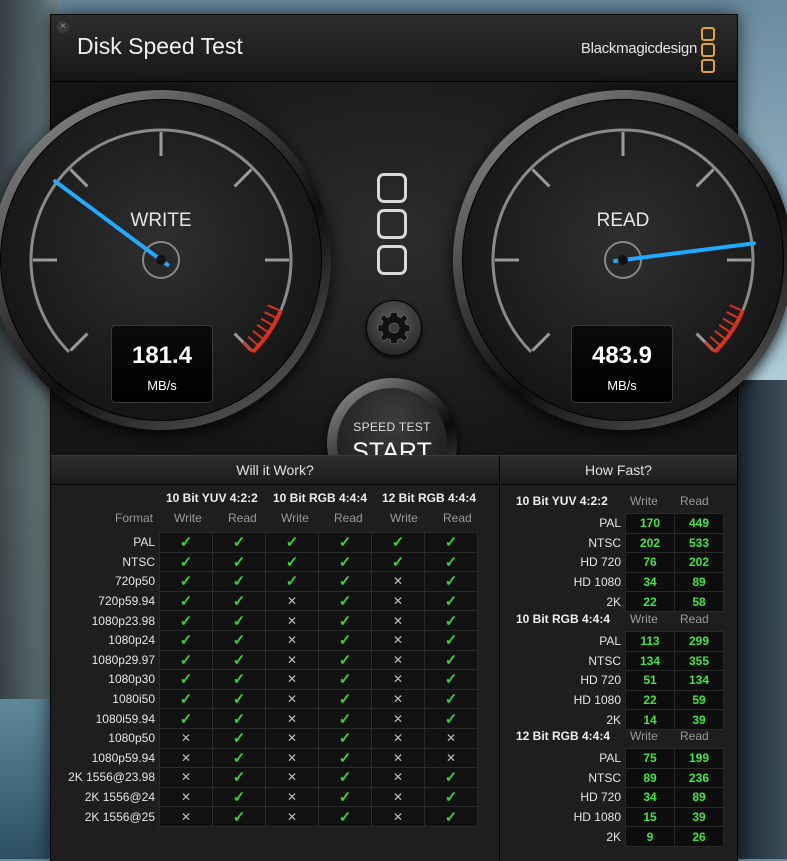  I want to click on table-row: 2K 1556@24 ✕ ✓ ✕ ✓ ✕ ✓, so click(266, 797).